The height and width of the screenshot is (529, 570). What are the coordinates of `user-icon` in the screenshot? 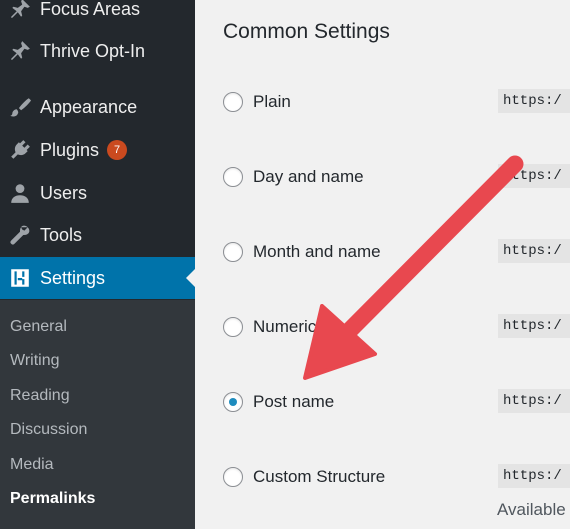 It's located at (20, 193).